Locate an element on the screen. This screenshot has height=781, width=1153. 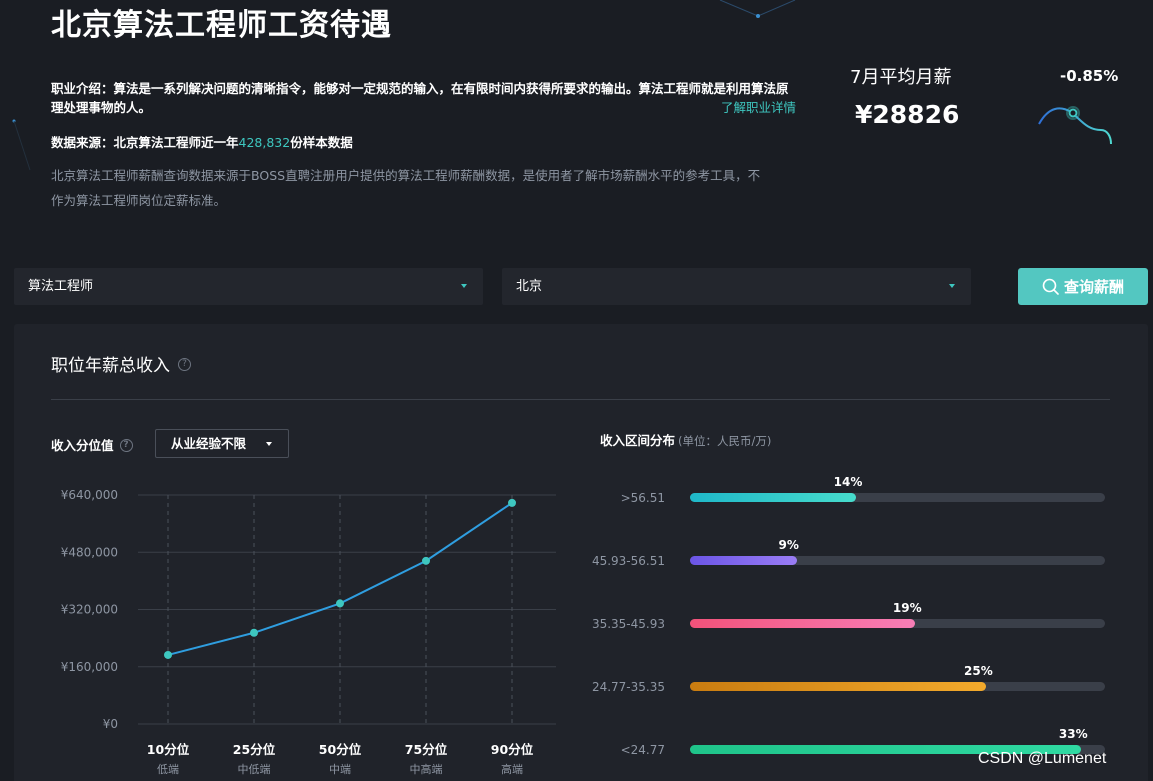
percentile-label: 收入分位值? is located at coordinates (92, 444).